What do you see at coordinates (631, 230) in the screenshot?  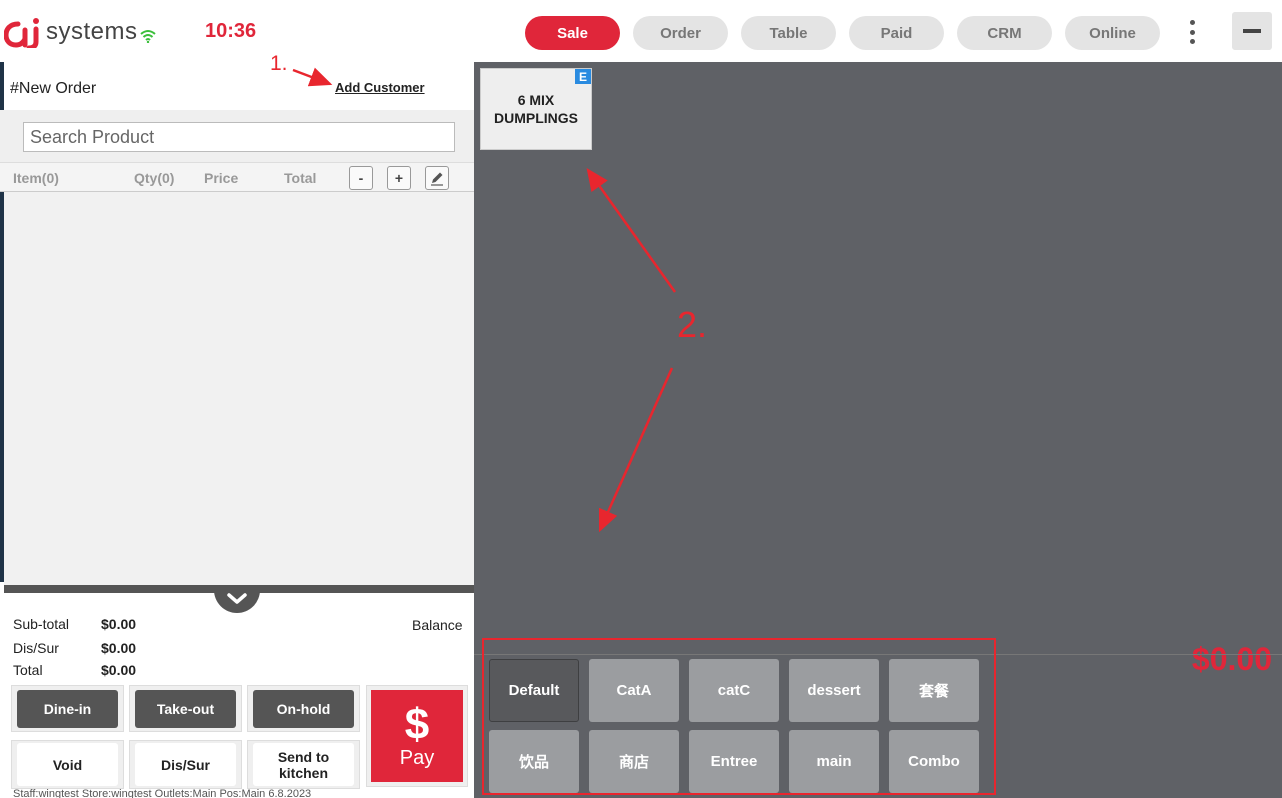 I see `arrow-to-product-tile` at bounding box center [631, 230].